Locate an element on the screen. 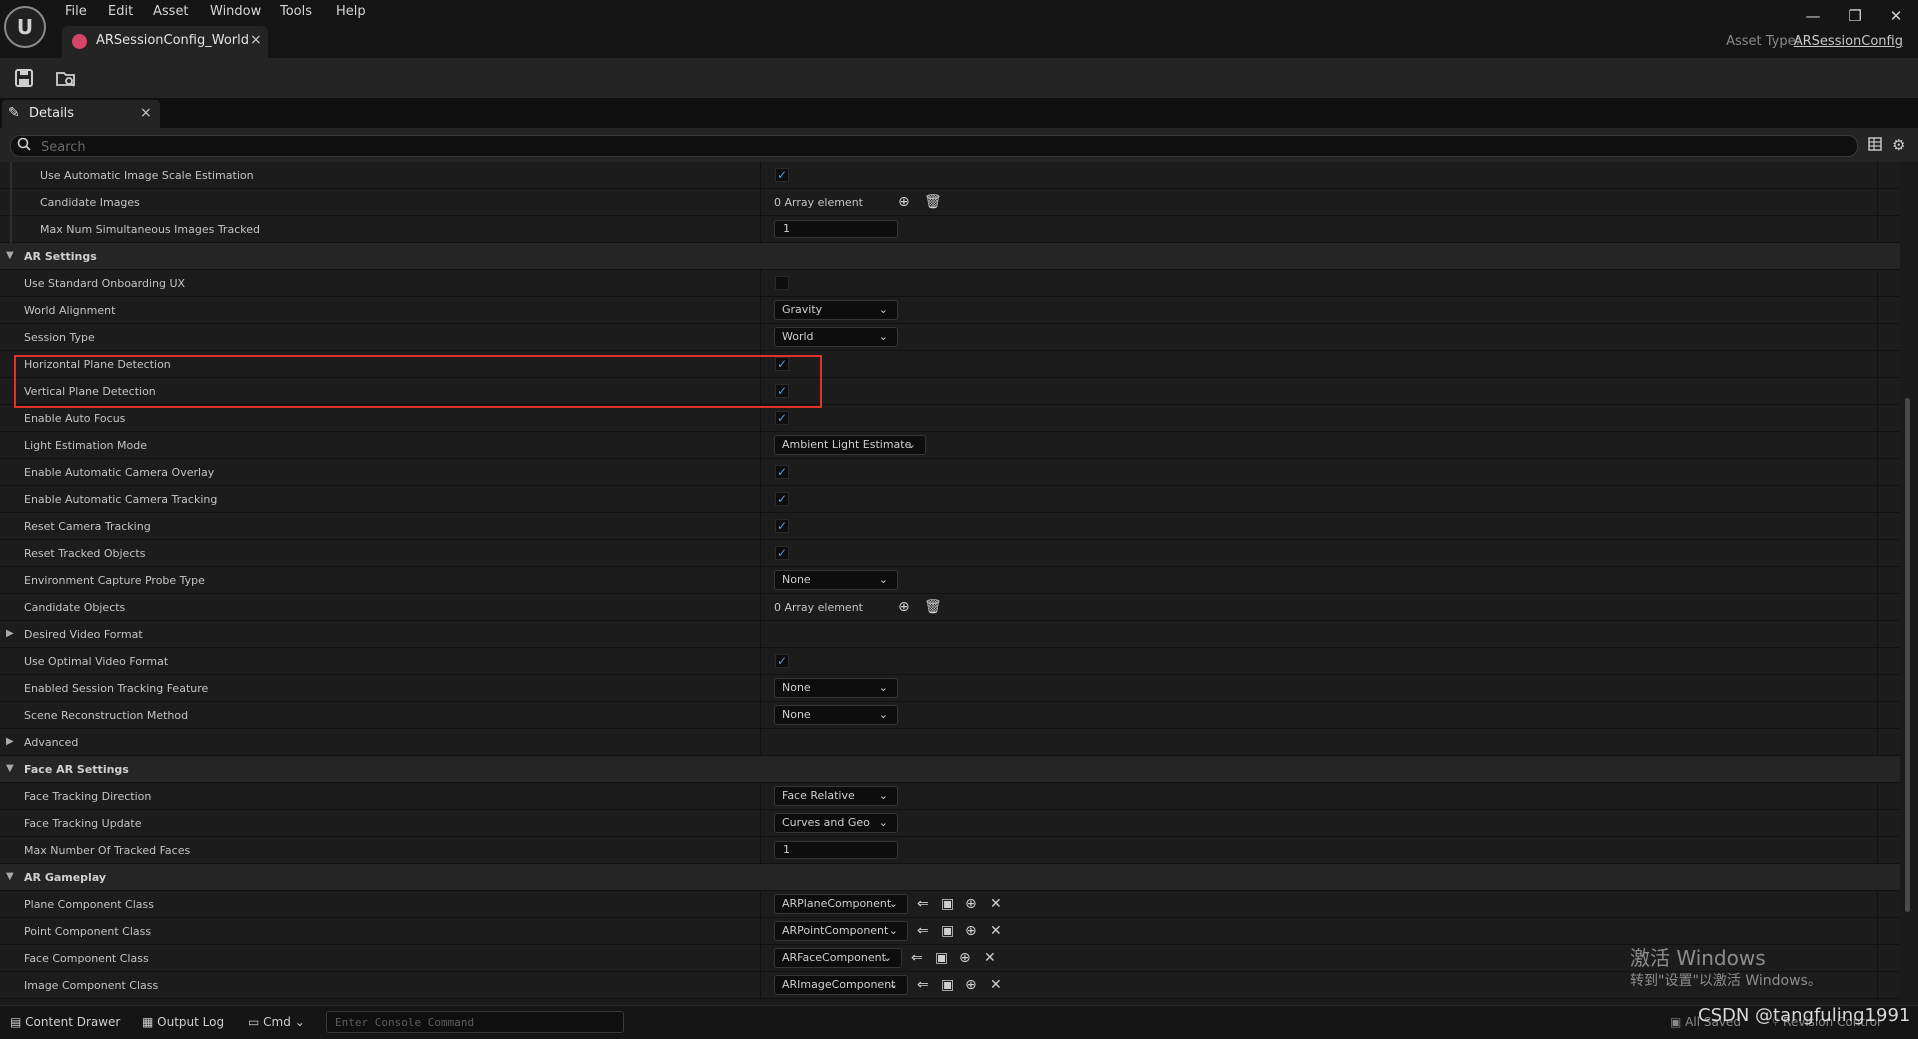 This screenshot has height=1039, width=1918. property-row-face-component-class: Face Component Class ARFaceComponent ⌄ ⇐ ▣ ⊕ ✕ is located at coordinates (950, 958).